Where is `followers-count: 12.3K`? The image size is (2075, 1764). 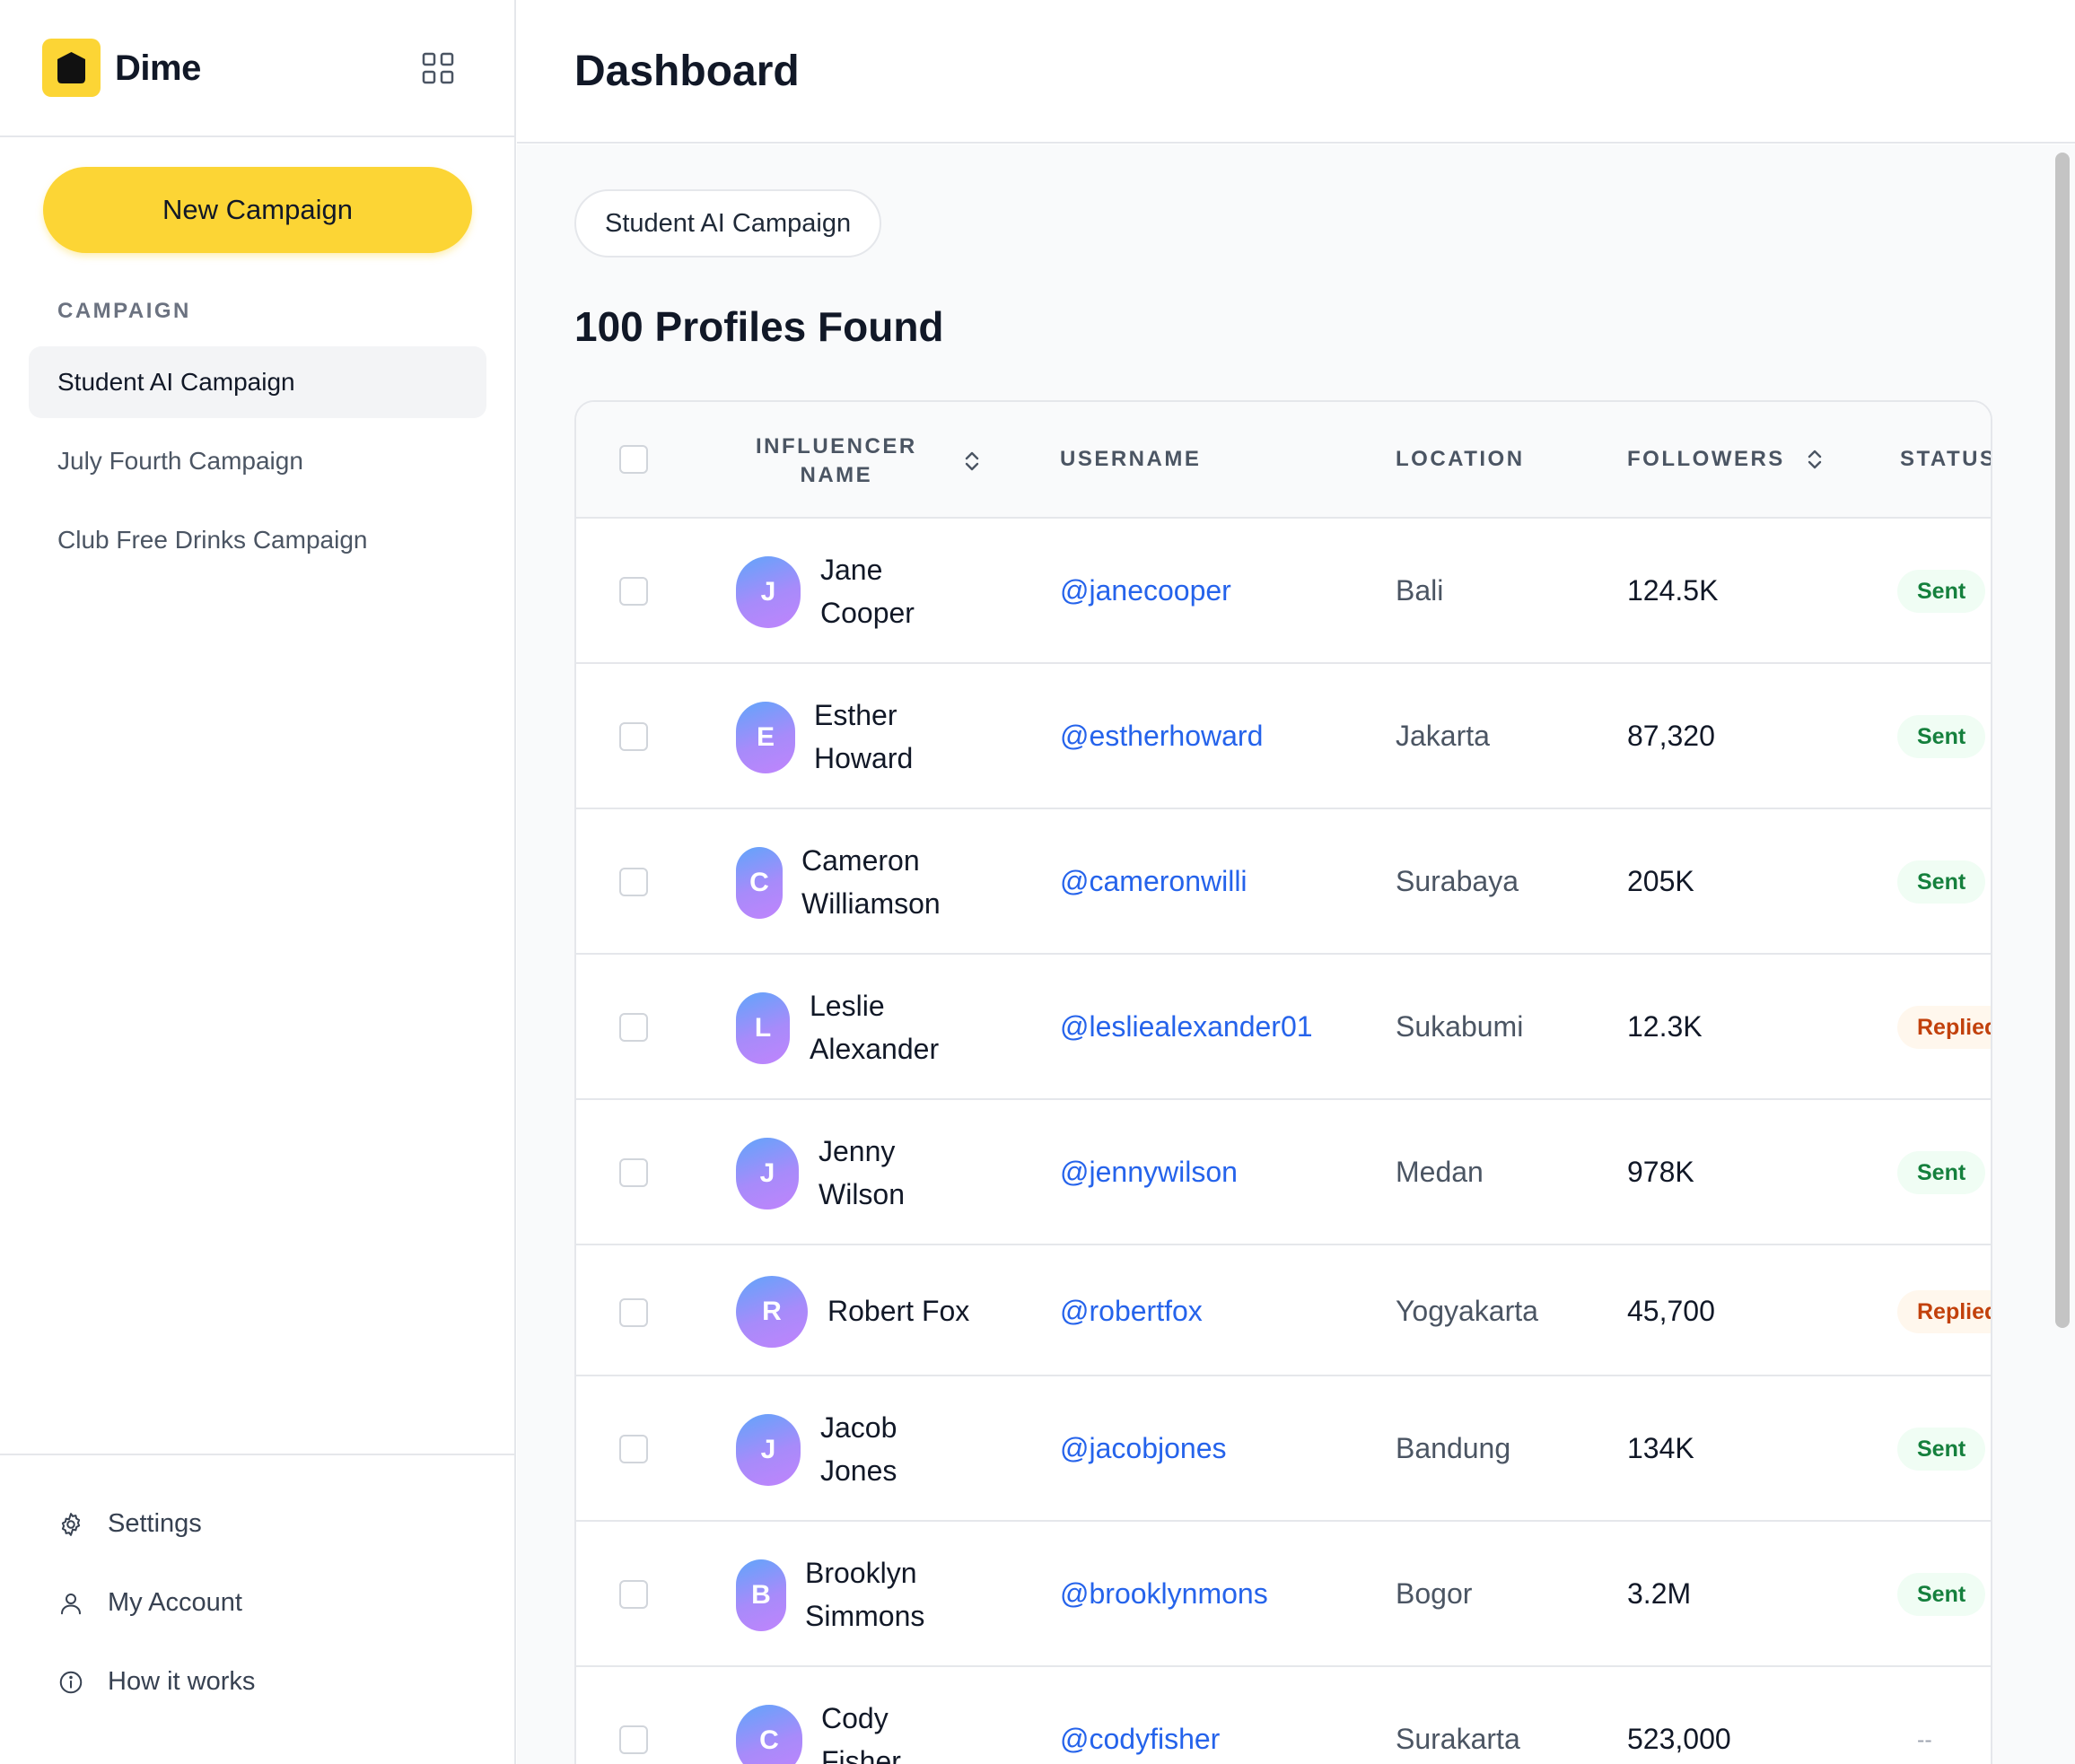
followers-count: 12.3K is located at coordinates (1665, 1026).